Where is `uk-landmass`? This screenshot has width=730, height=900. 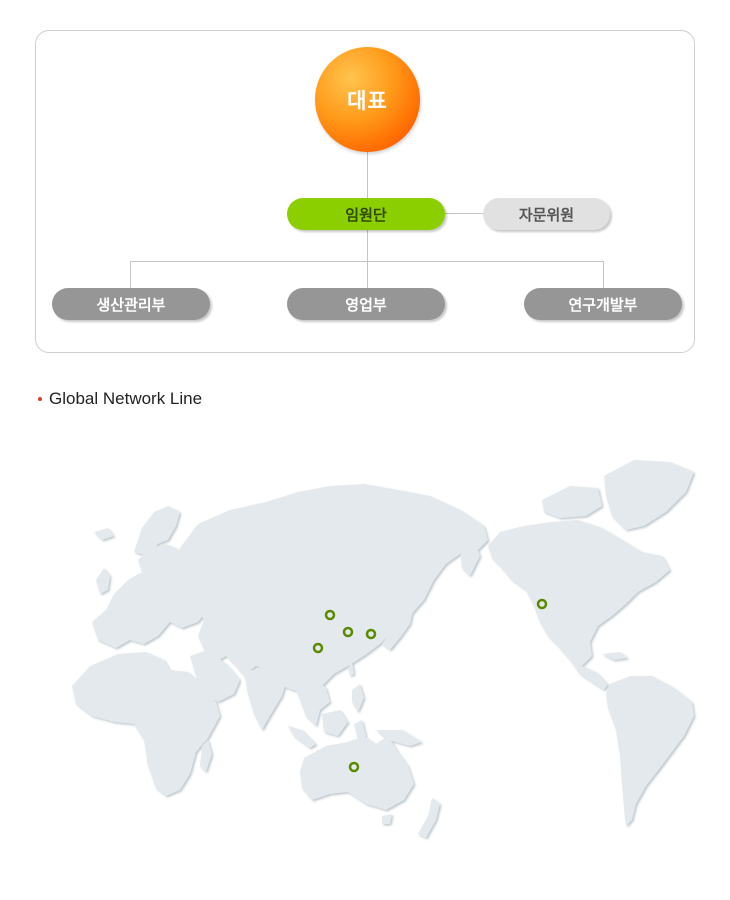 uk-landmass is located at coordinates (103, 581).